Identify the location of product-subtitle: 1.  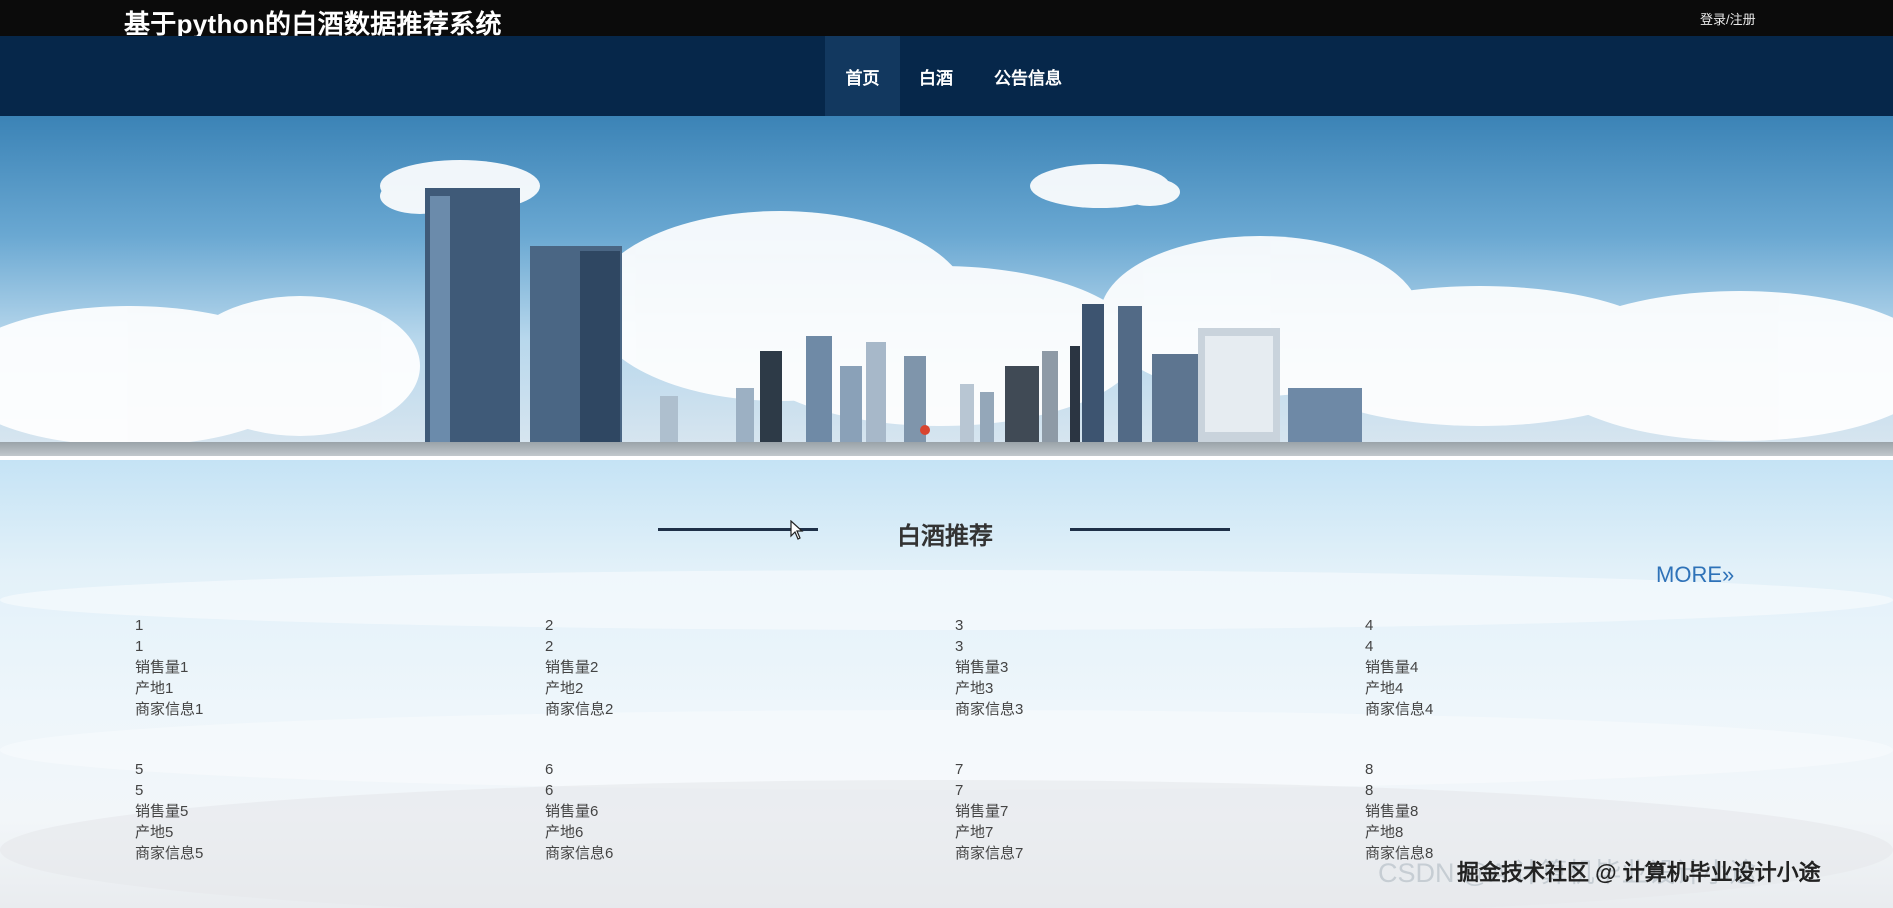
(139, 646).